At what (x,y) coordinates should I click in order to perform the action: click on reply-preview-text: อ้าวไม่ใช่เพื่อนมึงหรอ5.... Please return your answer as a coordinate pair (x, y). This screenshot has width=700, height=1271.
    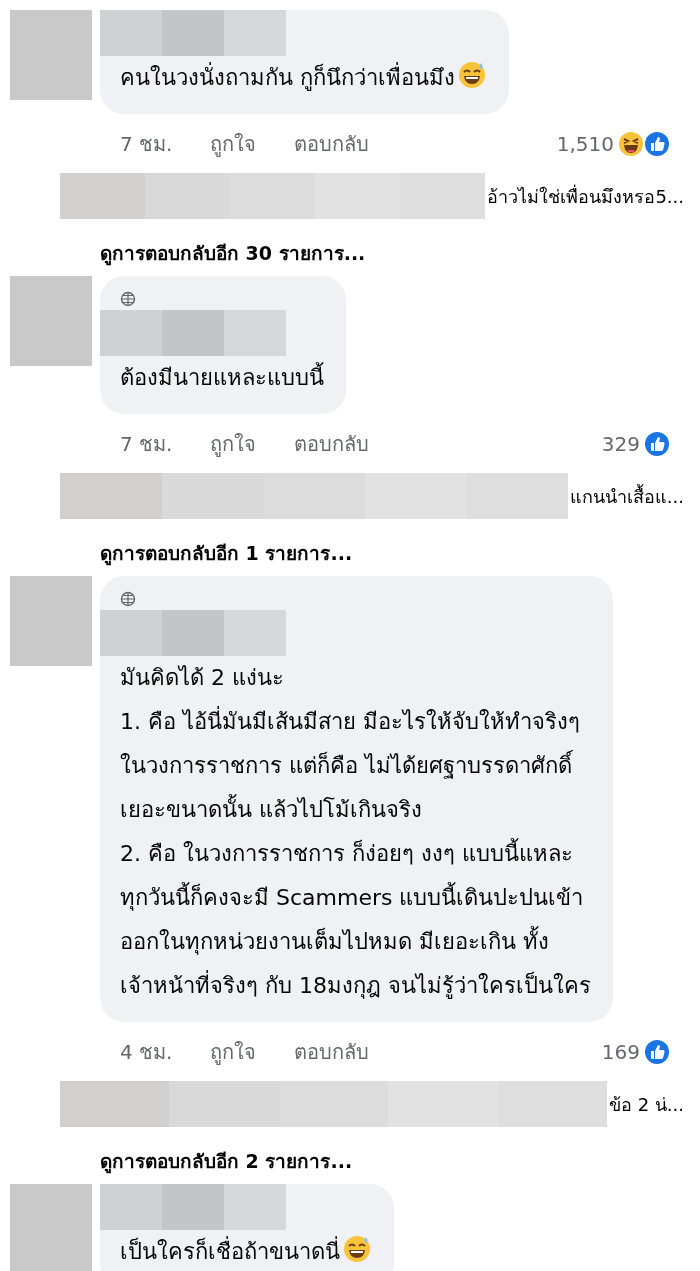
    Looking at the image, I should click on (585, 196).